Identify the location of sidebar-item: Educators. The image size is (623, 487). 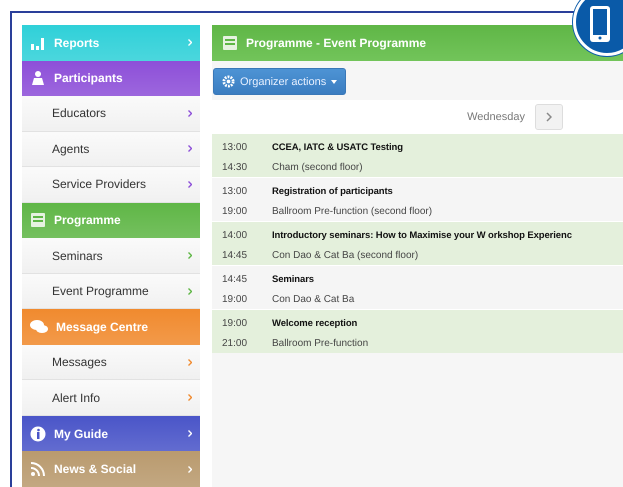
(111, 114).